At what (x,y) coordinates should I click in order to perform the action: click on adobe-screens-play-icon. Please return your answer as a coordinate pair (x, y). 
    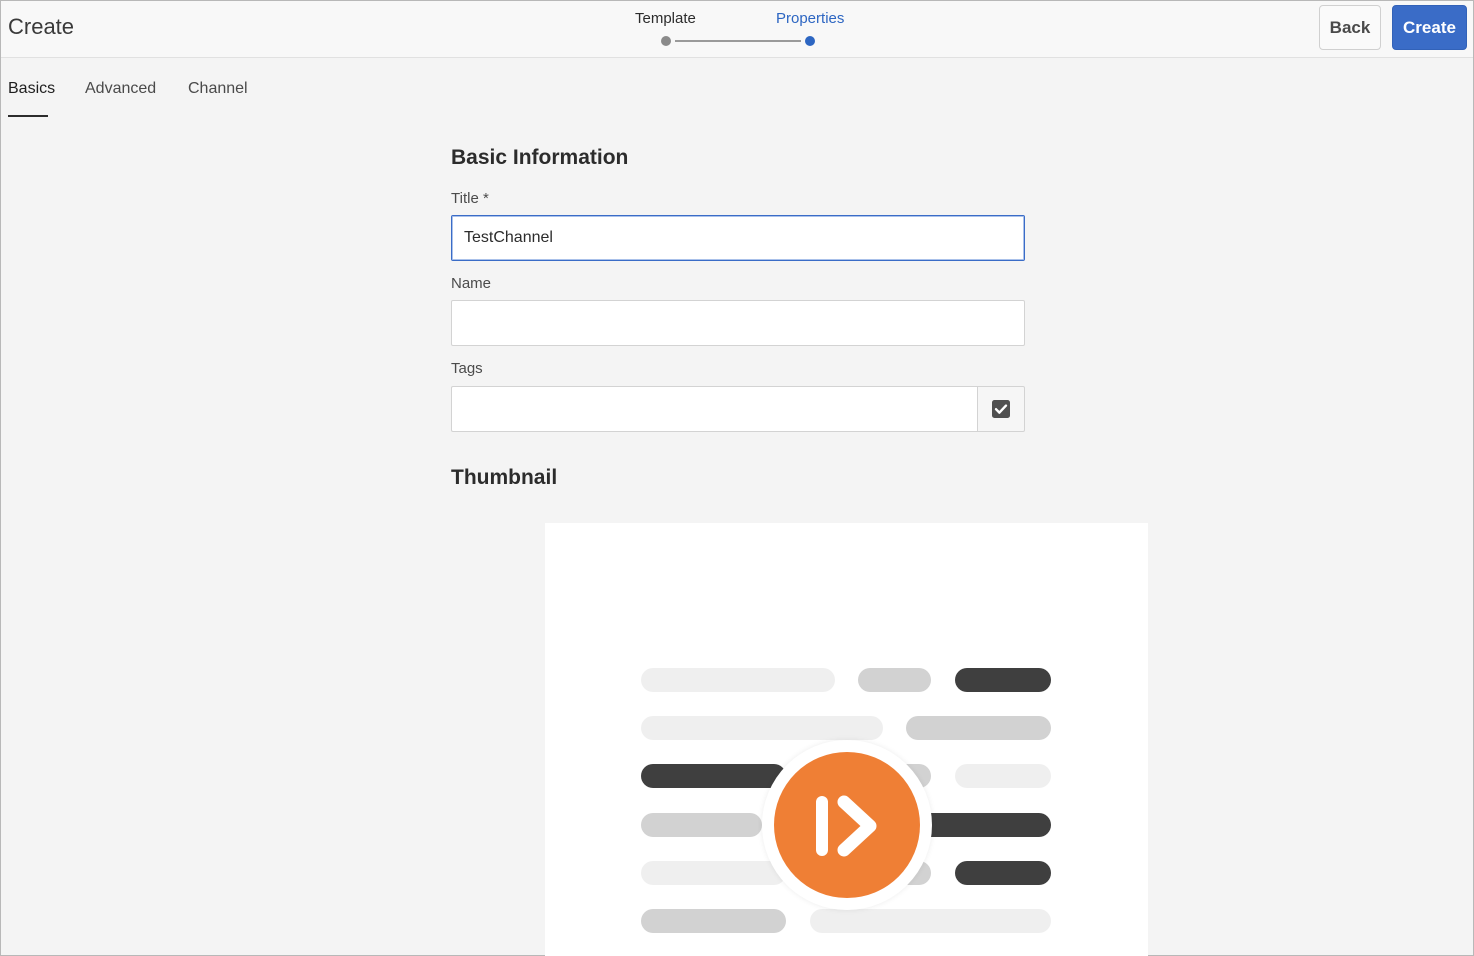
    Looking at the image, I should click on (847, 825).